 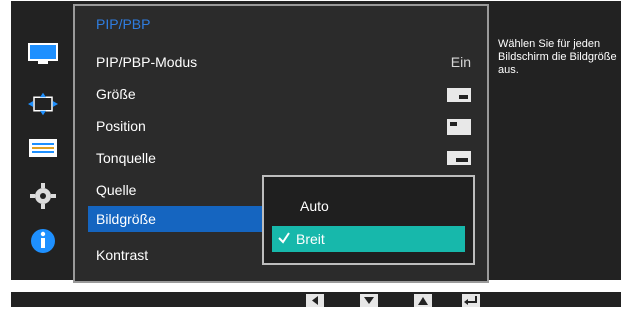 I want to click on info-icon, so click(x=43, y=241).